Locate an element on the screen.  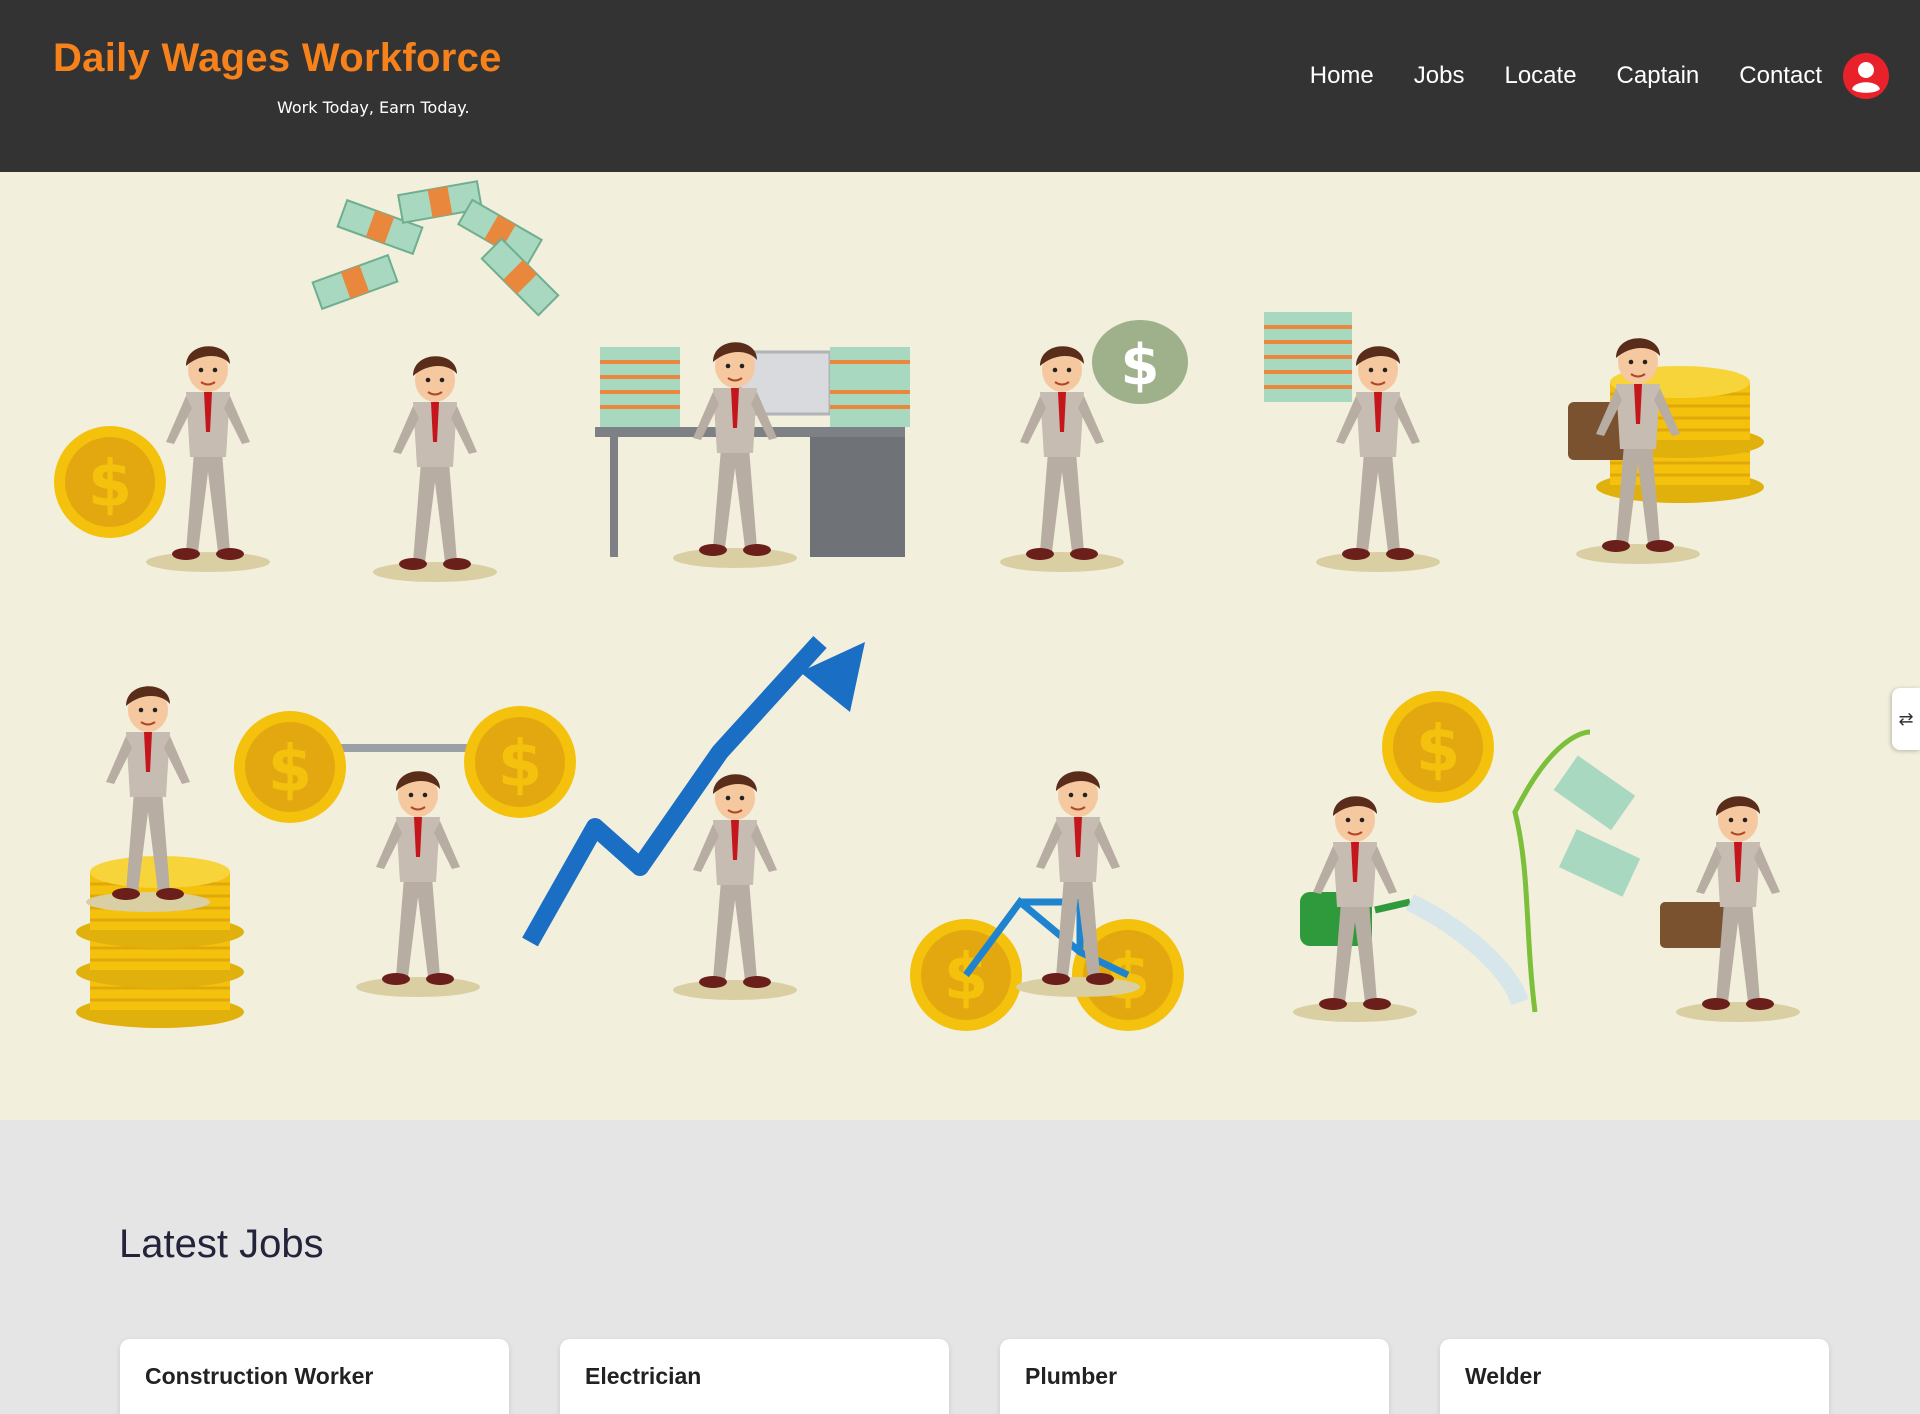
illustration-pointing-man is located at coordinates (1730, 909).